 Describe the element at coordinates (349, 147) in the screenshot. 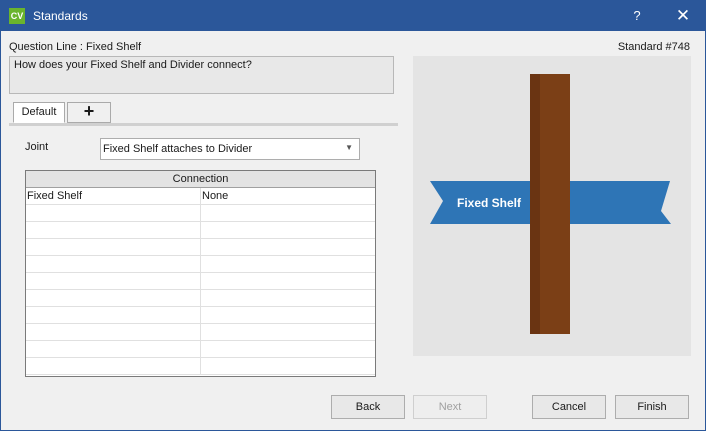

I see `chevron-down-icon: ▼` at that location.